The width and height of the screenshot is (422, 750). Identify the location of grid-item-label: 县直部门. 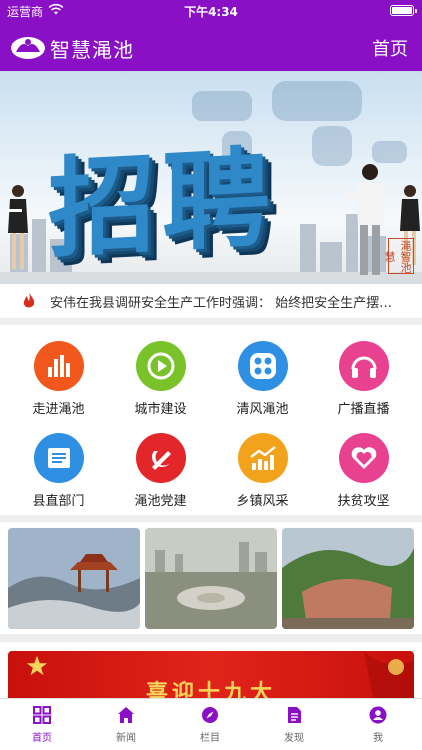
(58, 501).